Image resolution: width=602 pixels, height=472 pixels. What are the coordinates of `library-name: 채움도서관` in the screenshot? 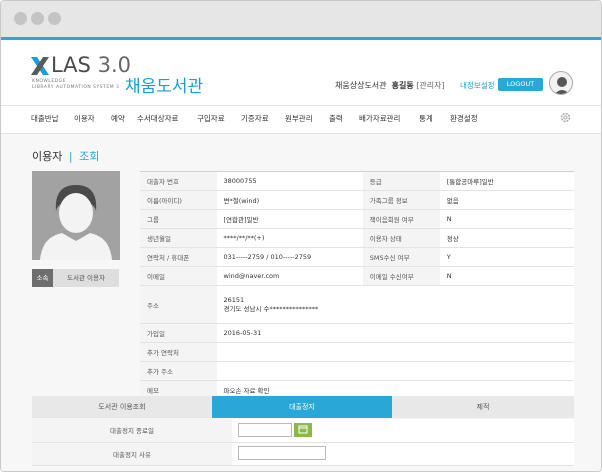 It's located at (164, 87).